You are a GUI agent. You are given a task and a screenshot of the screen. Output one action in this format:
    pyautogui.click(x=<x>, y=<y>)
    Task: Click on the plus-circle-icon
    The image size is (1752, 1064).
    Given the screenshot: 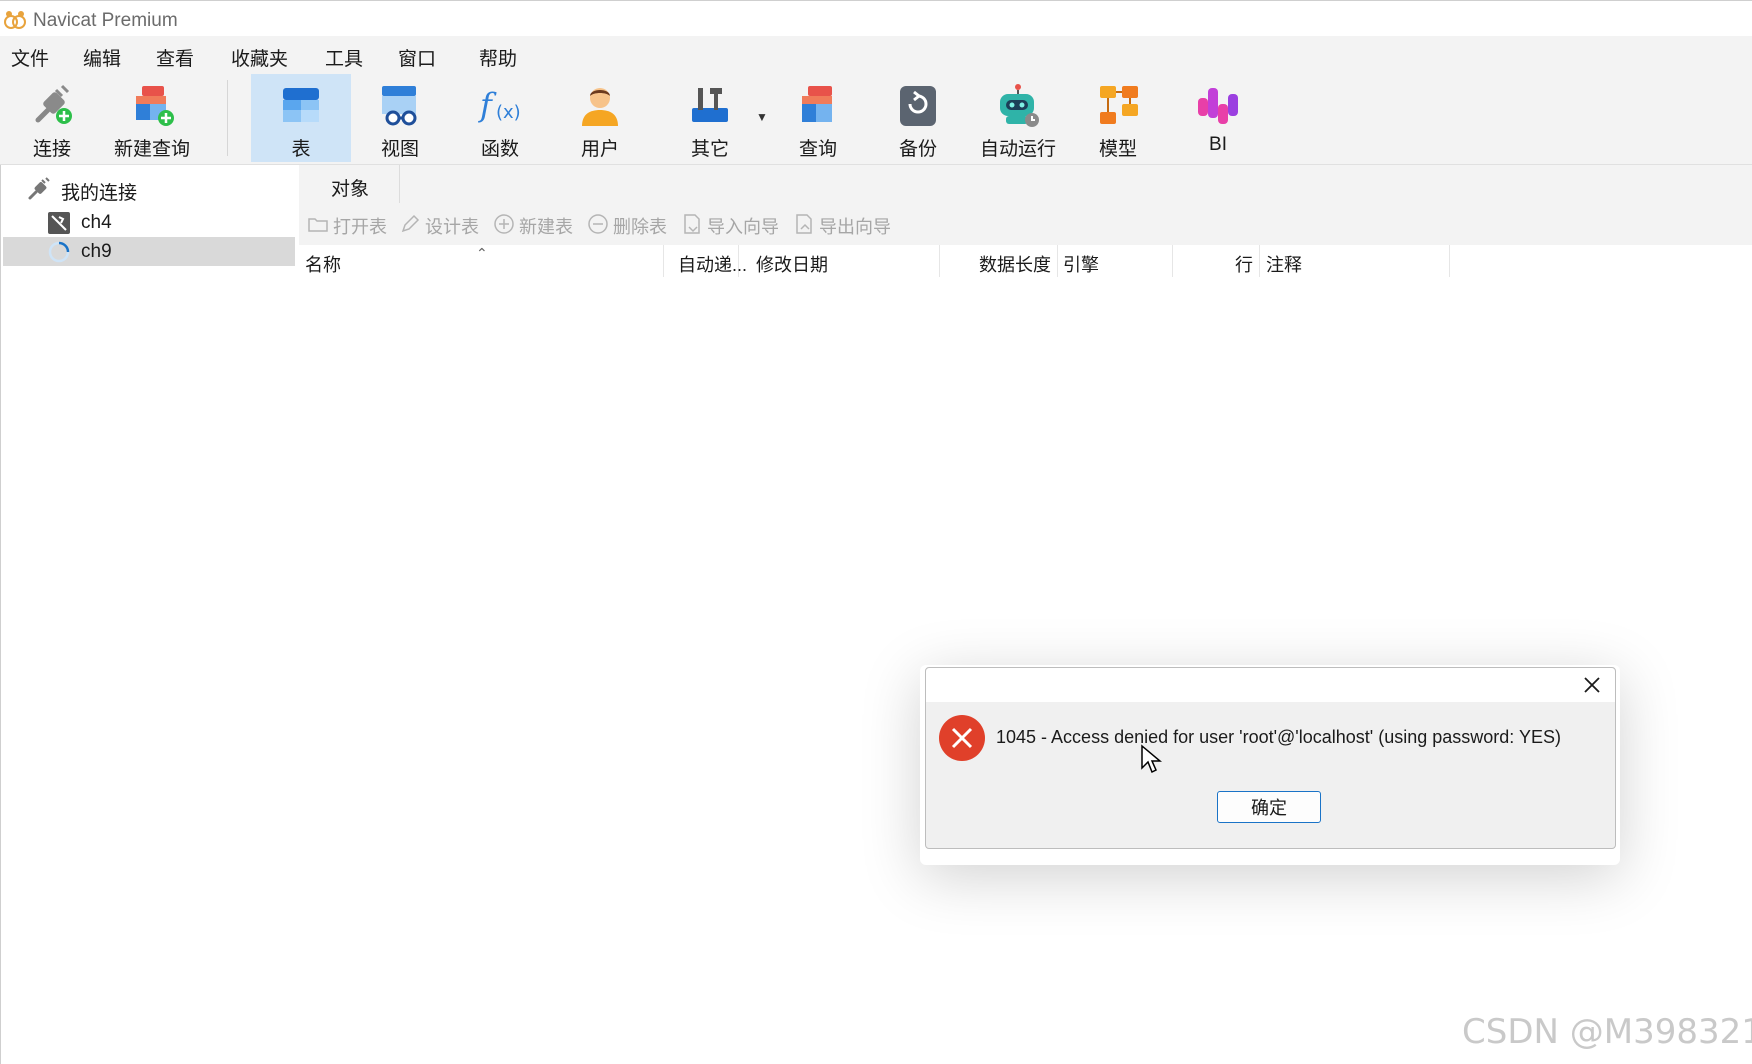 What is the action you would take?
    pyautogui.click(x=504, y=224)
    